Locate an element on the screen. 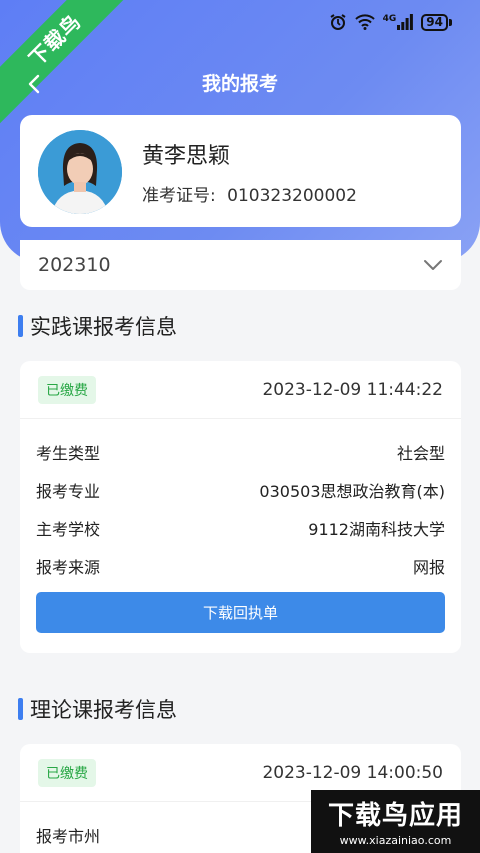 The image size is (480, 853). term-dropdown: 202310 is located at coordinates (240, 265).